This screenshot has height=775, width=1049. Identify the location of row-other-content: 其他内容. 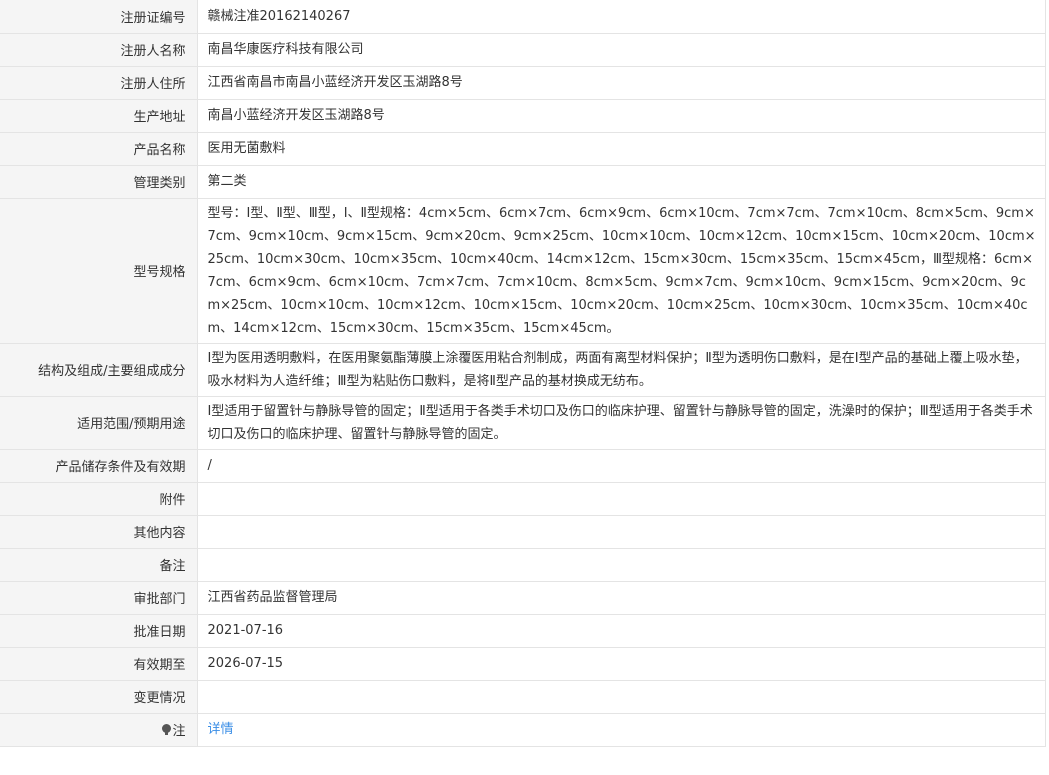
(523, 532).